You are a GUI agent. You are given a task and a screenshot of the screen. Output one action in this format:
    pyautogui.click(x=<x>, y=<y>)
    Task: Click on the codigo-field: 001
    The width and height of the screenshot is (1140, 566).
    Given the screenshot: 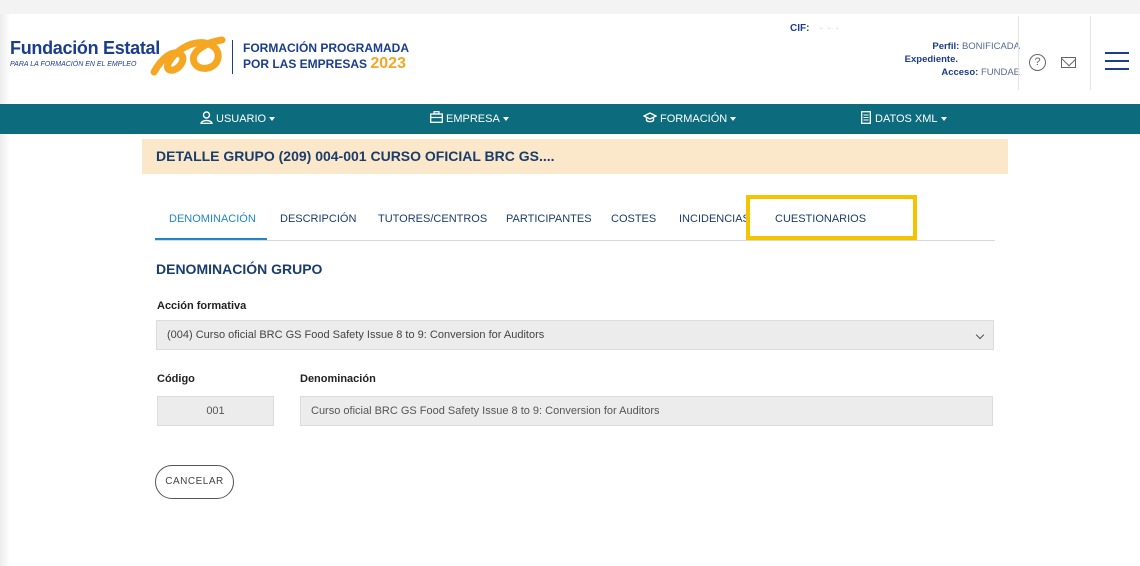 What is the action you would take?
    pyautogui.click(x=215, y=411)
    